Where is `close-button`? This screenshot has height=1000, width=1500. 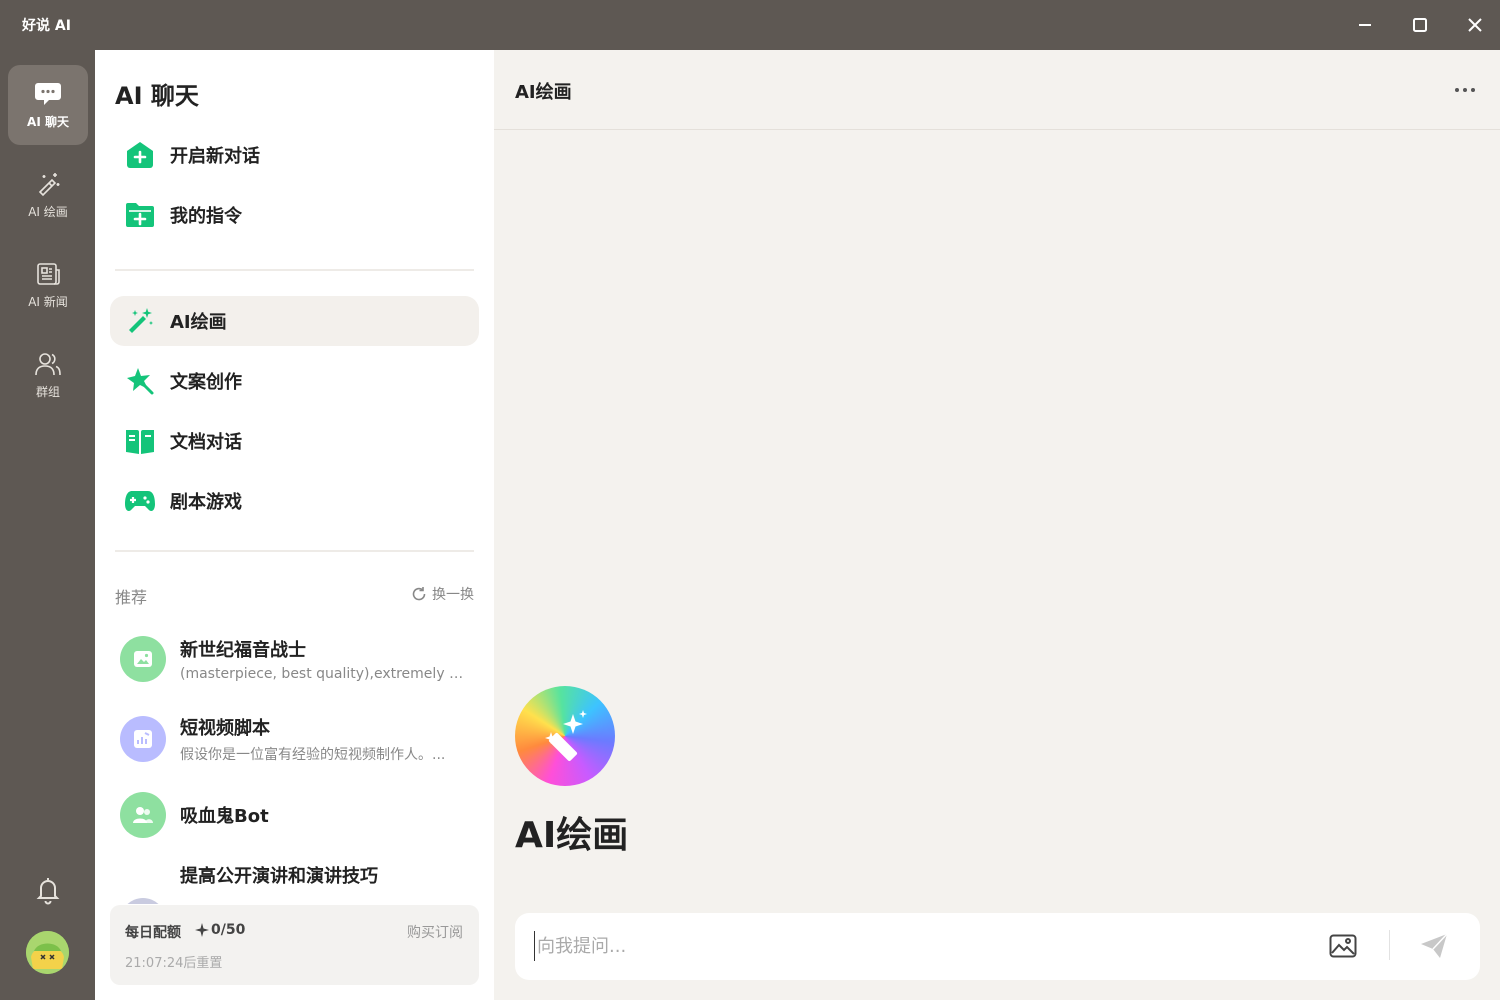
close-button is located at coordinates (1475, 25).